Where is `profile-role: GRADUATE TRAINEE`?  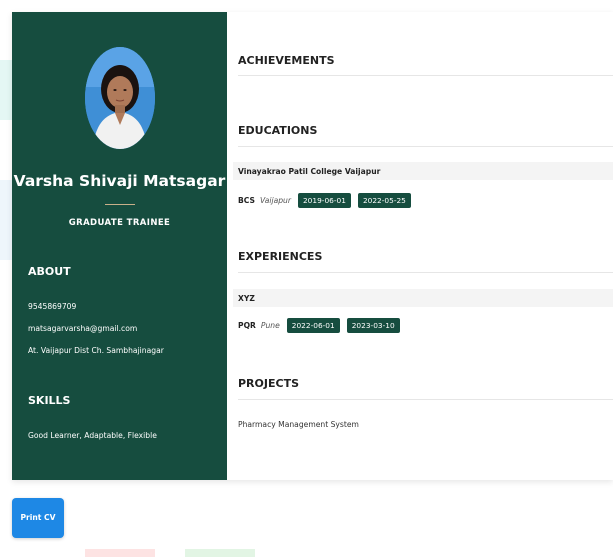
profile-role: GRADUATE TRAINEE is located at coordinates (119, 223).